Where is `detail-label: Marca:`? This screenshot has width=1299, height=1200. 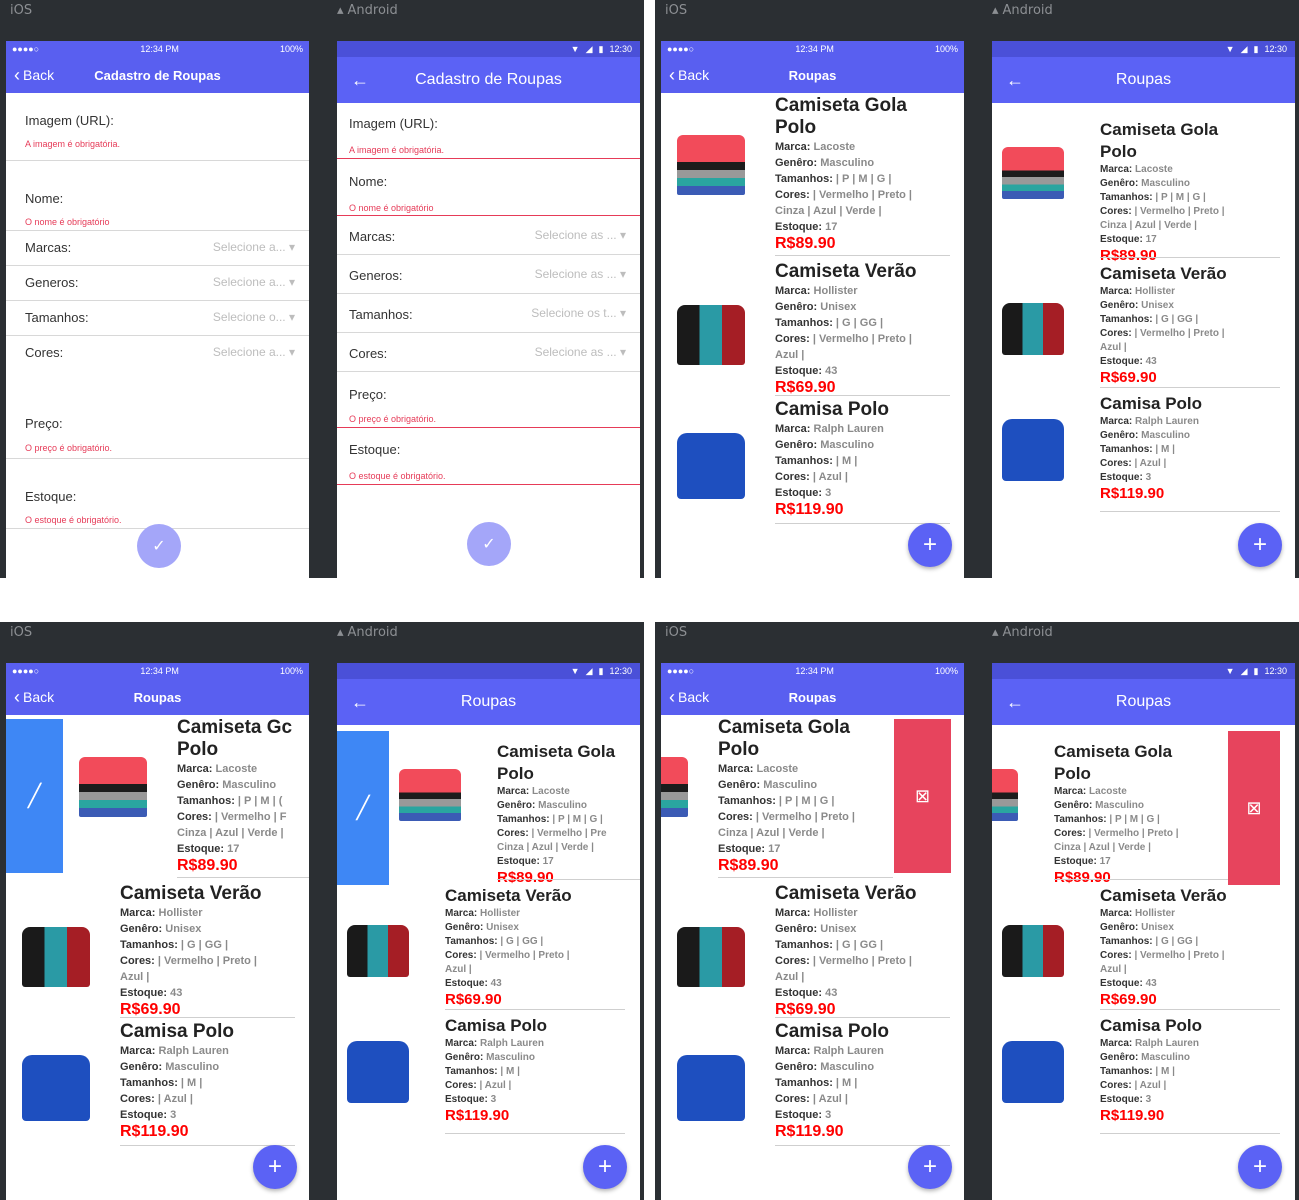
detail-label: Marca: is located at coordinates (736, 769).